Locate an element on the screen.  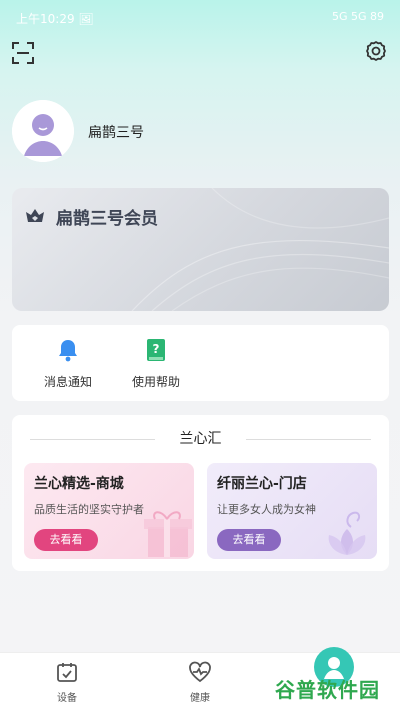
promo-subtitle: 品质生活的坚实守护者 is located at coordinates (89, 509).